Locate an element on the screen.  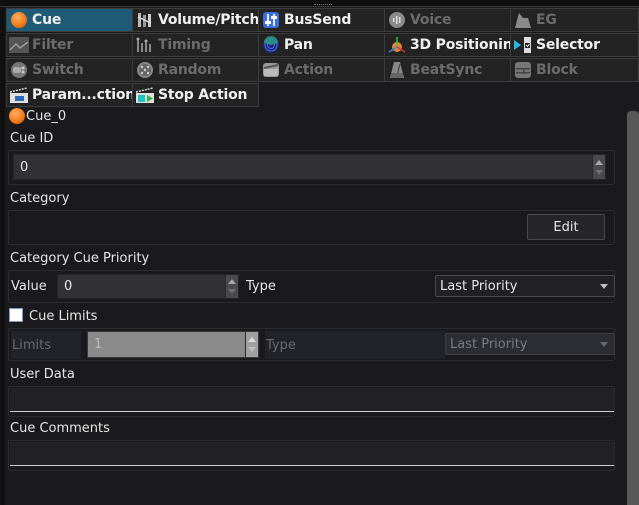
tab-label: BusSend is located at coordinates (318, 20).